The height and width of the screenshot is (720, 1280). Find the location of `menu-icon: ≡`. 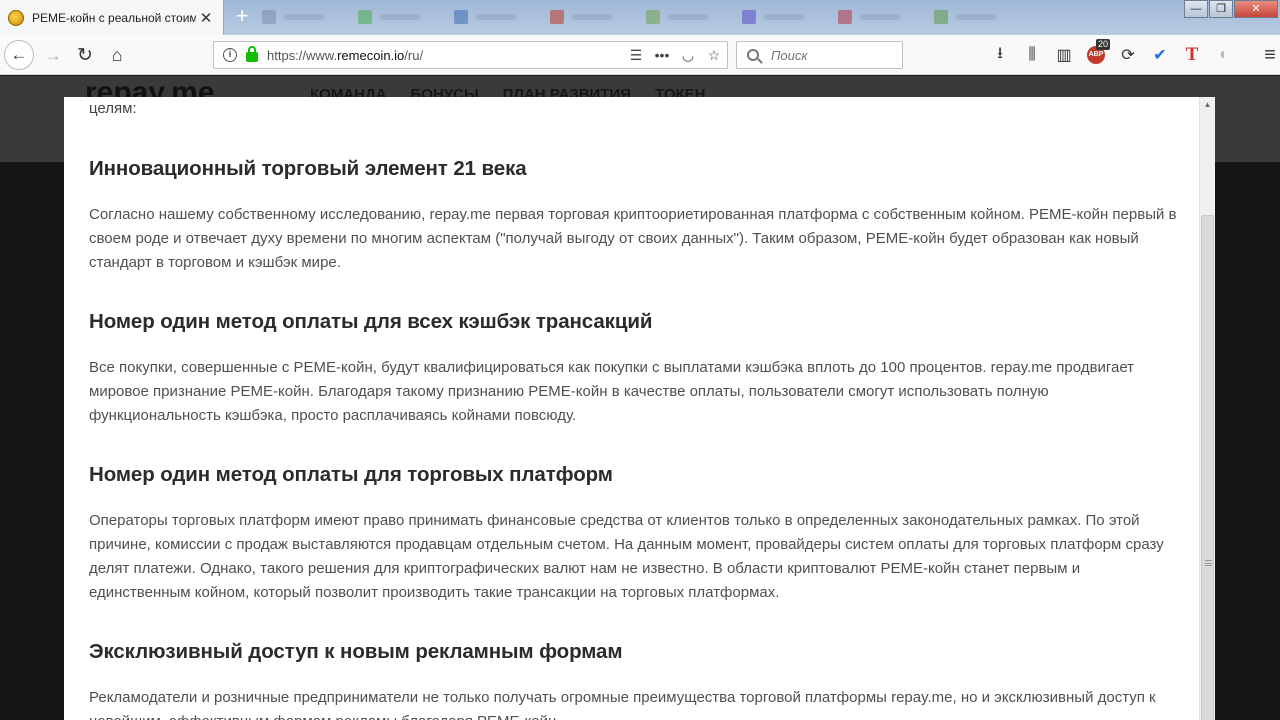

menu-icon: ≡ is located at coordinates (1267, 55).